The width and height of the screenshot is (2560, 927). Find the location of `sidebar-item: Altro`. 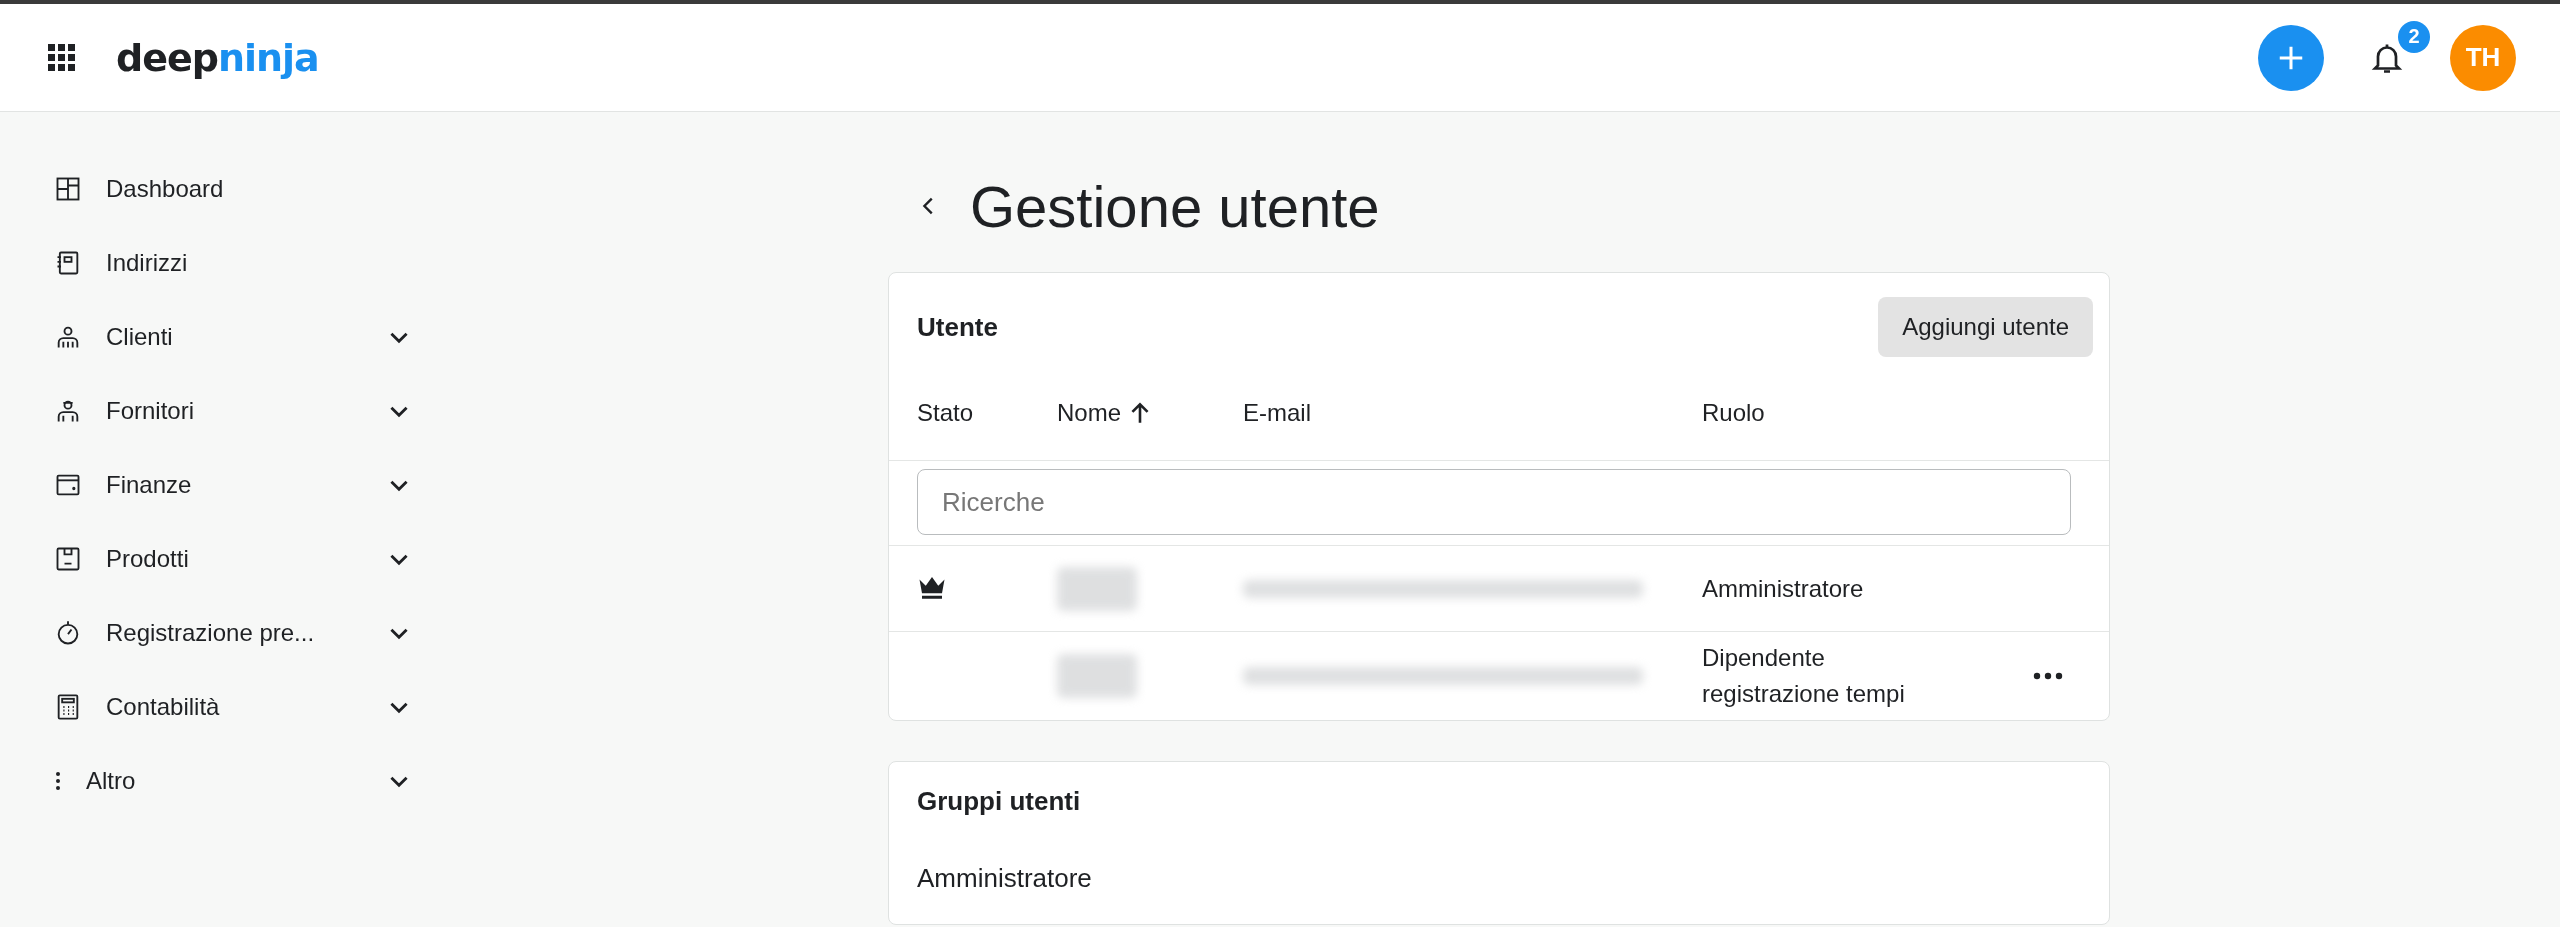

sidebar-item: Altro is located at coordinates (225, 781).